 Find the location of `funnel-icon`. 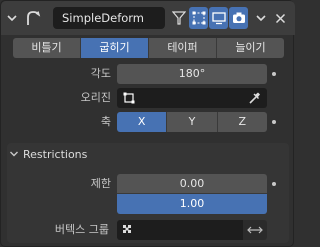

funnel-icon is located at coordinates (178, 18).